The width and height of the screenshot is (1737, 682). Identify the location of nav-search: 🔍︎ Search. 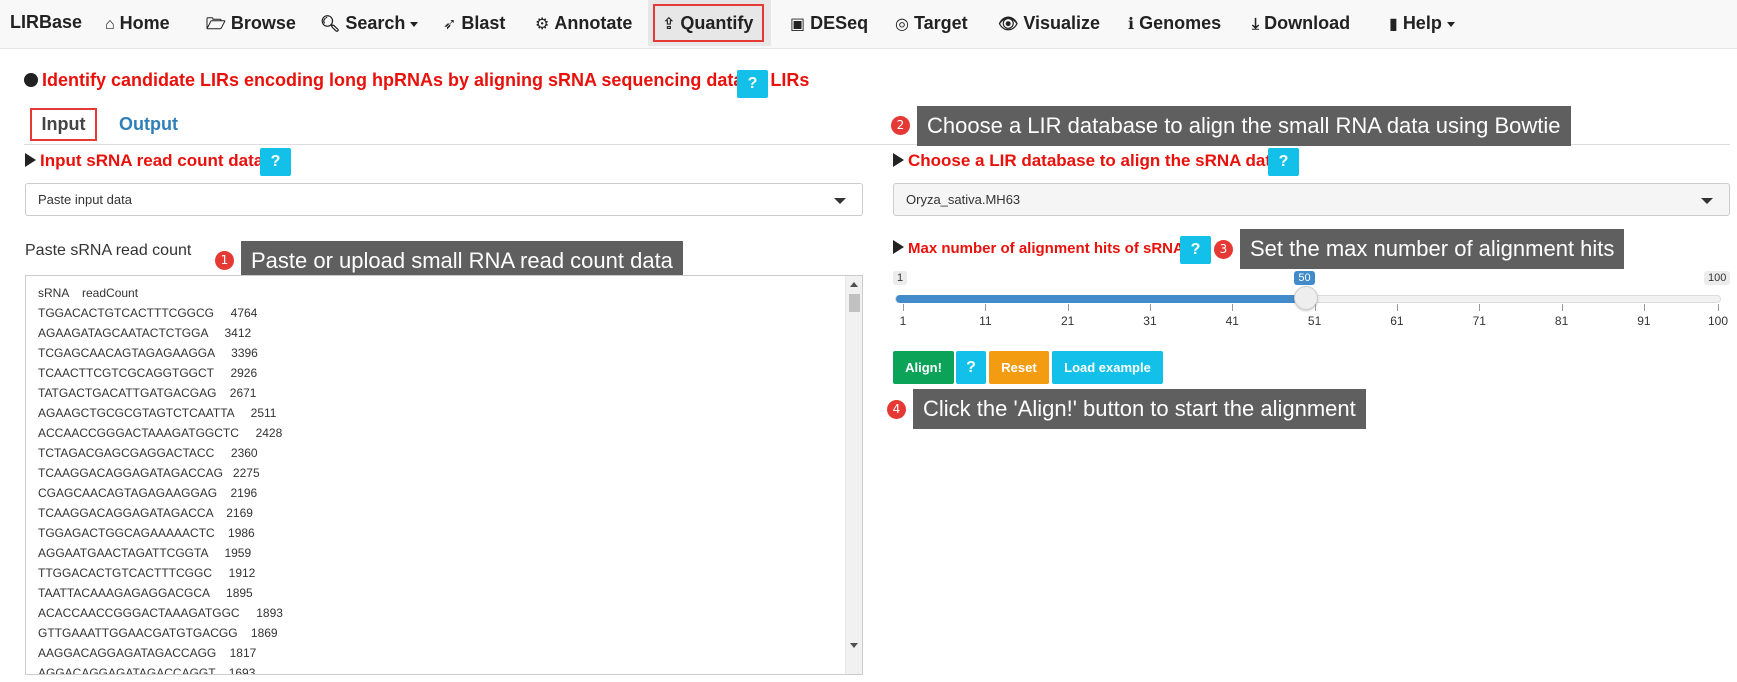
(369, 23).